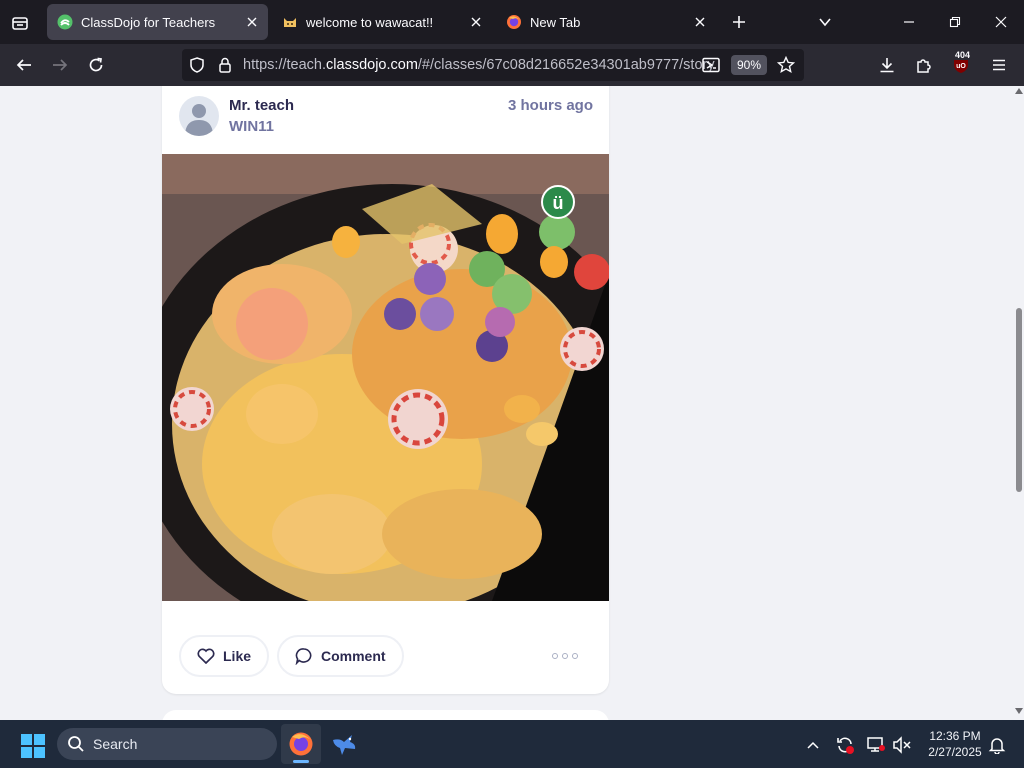 This screenshot has width=1024, height=768. I want to click on windows-taskbar: Search 12:36 PM 2/27/2025, so click(512, 744).